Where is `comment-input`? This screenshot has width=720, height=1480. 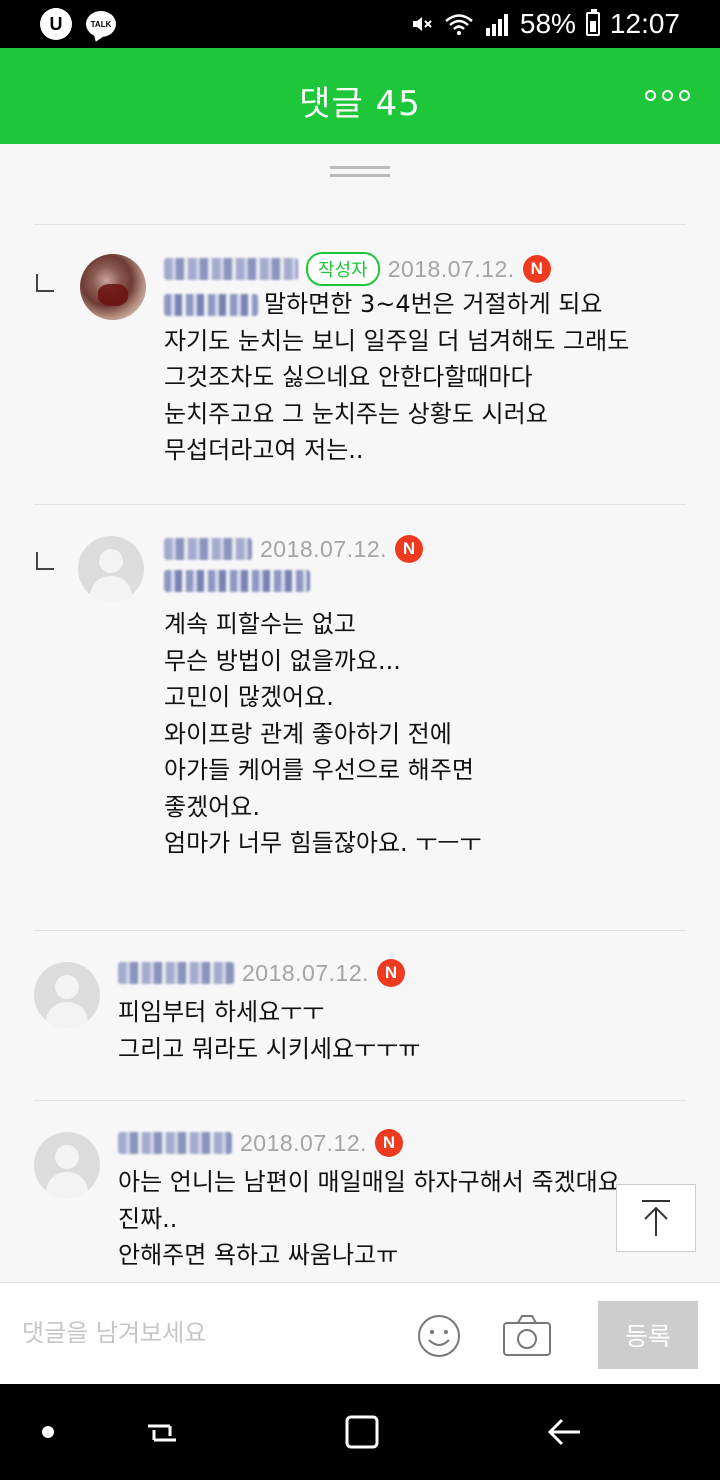 comment-input is located at coordinates (202, 1333).